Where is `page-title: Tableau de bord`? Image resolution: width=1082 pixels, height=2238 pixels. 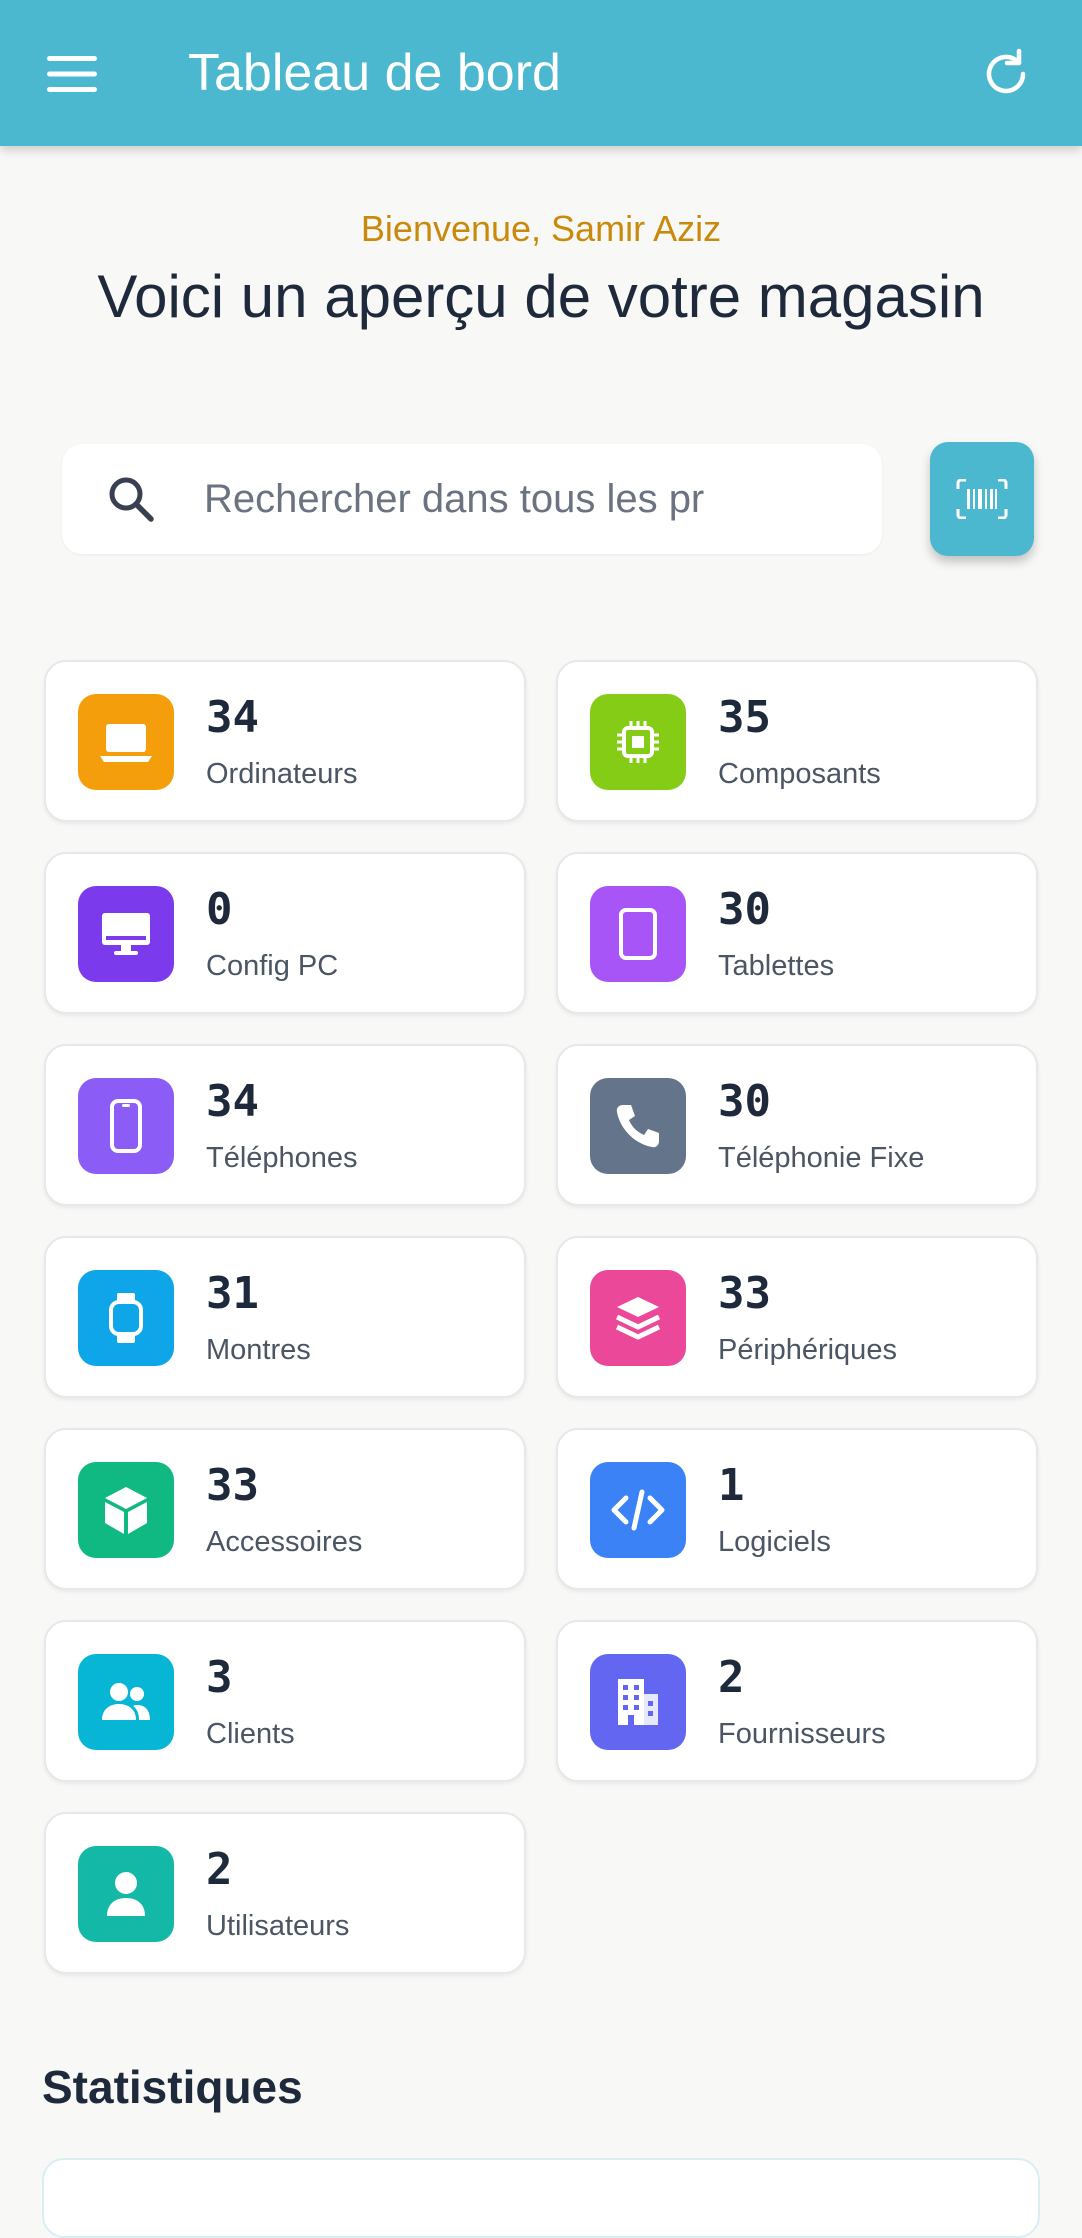
page-title: Tableau de bord is located at coordinates (374, 73).